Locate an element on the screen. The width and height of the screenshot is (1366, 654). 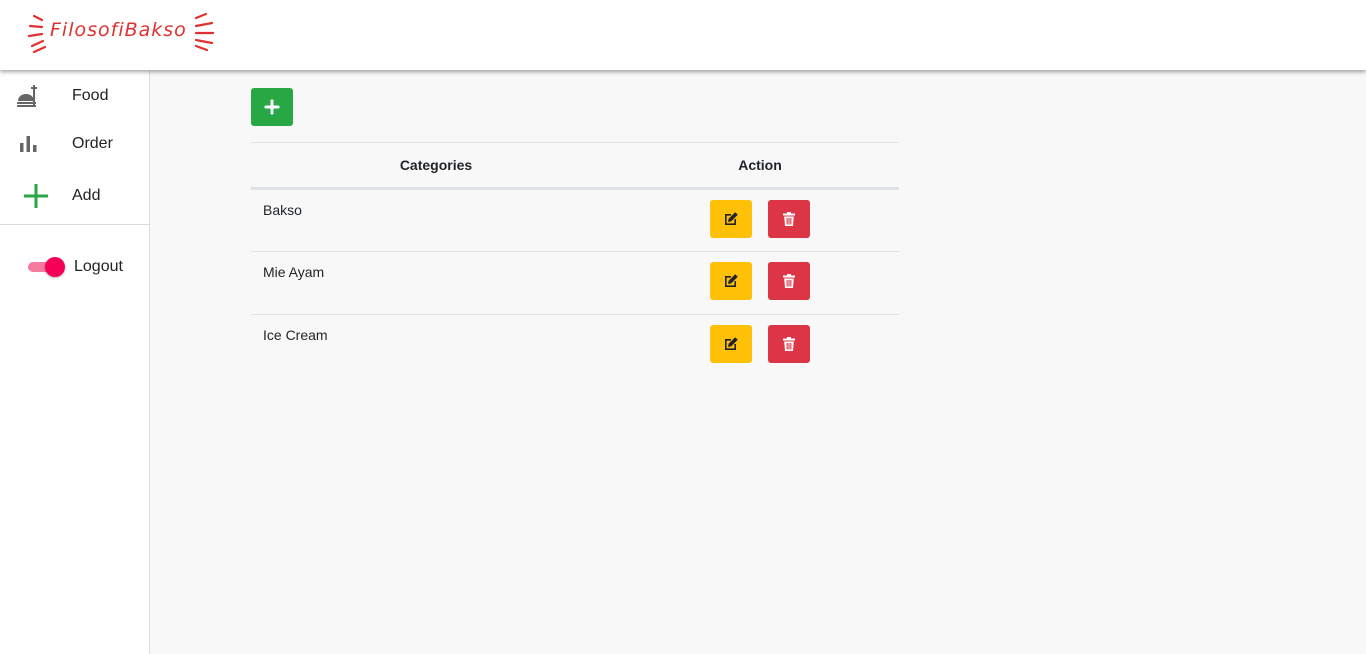
brand-logo: FilosofiBakso is located at coordinates (121, 34).